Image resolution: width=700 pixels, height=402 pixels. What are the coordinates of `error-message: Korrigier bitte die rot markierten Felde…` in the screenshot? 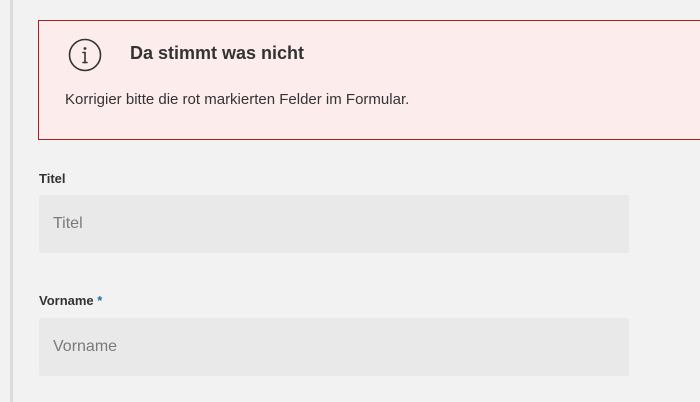 It's located at (237, 99).